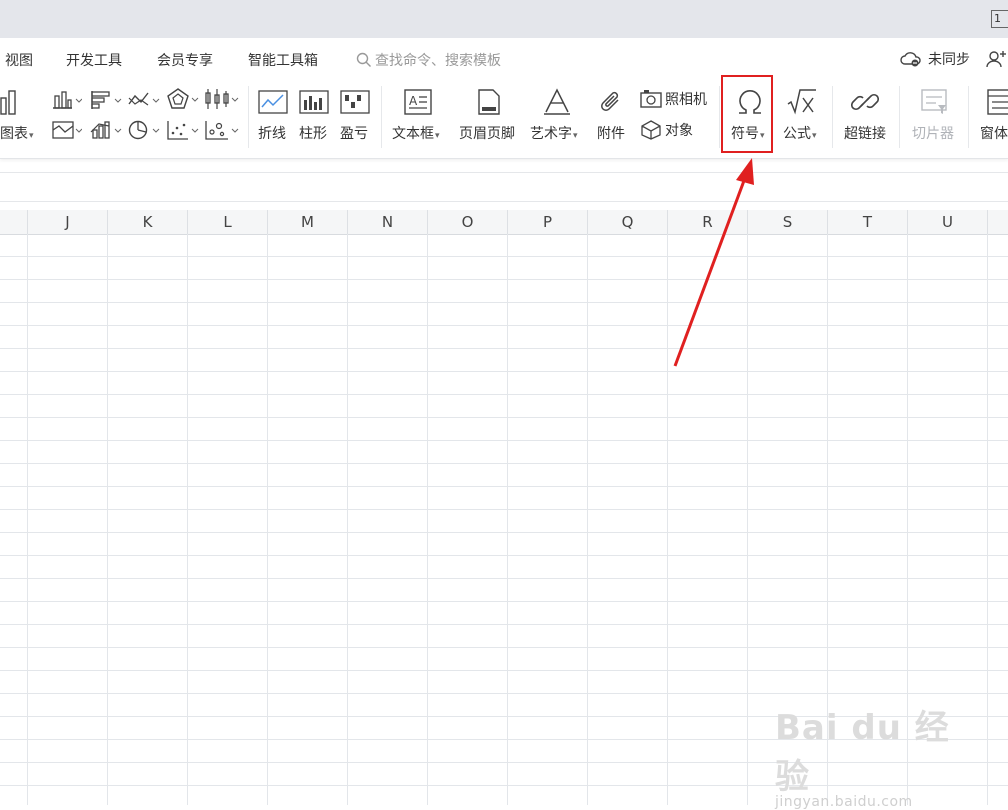  Describe the element at coordinates (14, 134) in the screenshot. I see `chart-label: 图表` at that location.